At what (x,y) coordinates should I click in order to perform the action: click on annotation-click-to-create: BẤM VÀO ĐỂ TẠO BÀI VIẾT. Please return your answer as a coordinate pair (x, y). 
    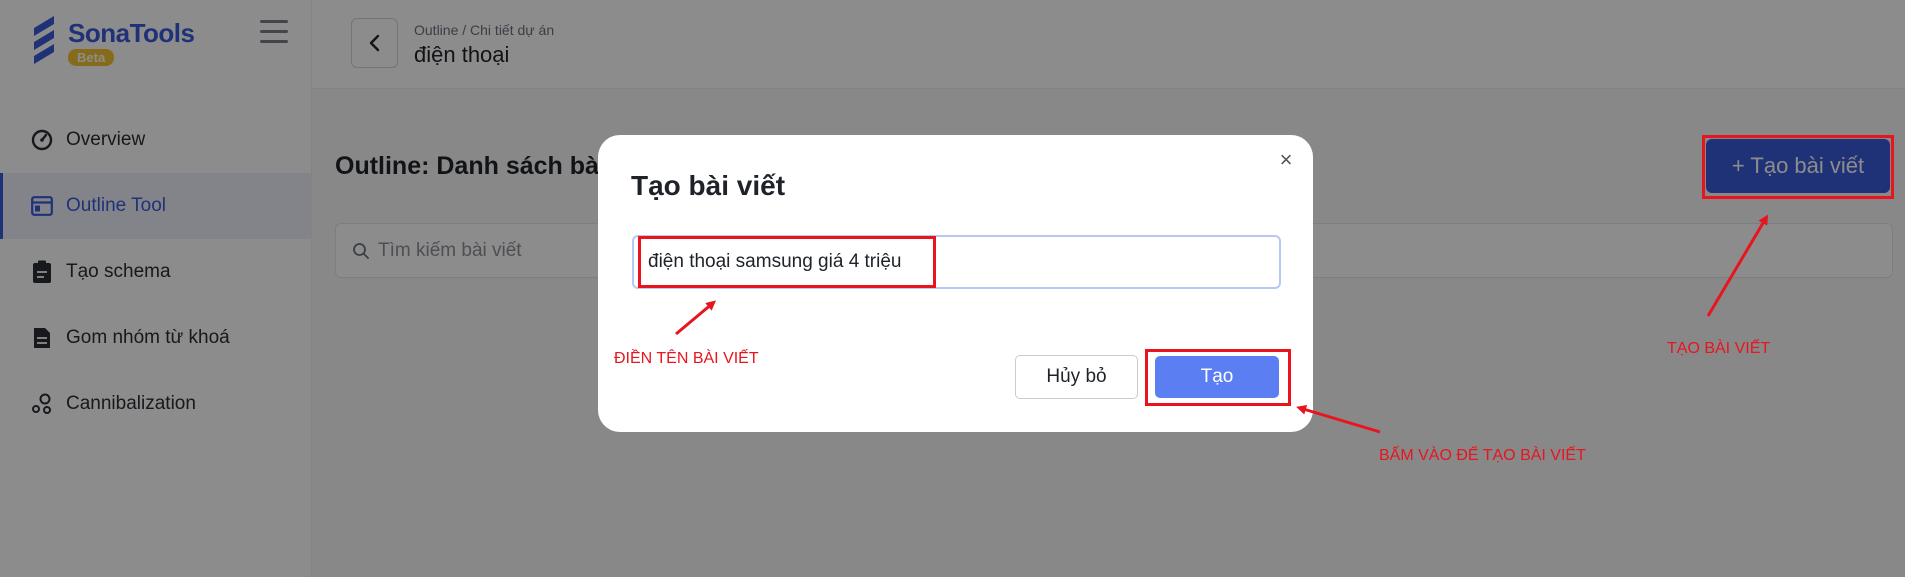
    Looking at the image, I should click on (1482, 455).